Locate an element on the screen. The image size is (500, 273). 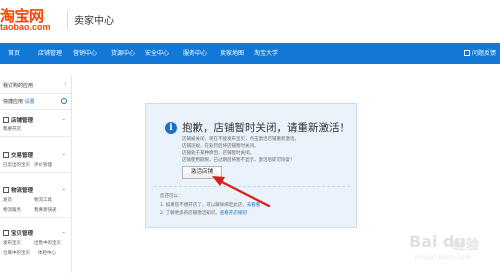
nav-taobao-university: 淘宝大学 is located at coordinates (266, 53).